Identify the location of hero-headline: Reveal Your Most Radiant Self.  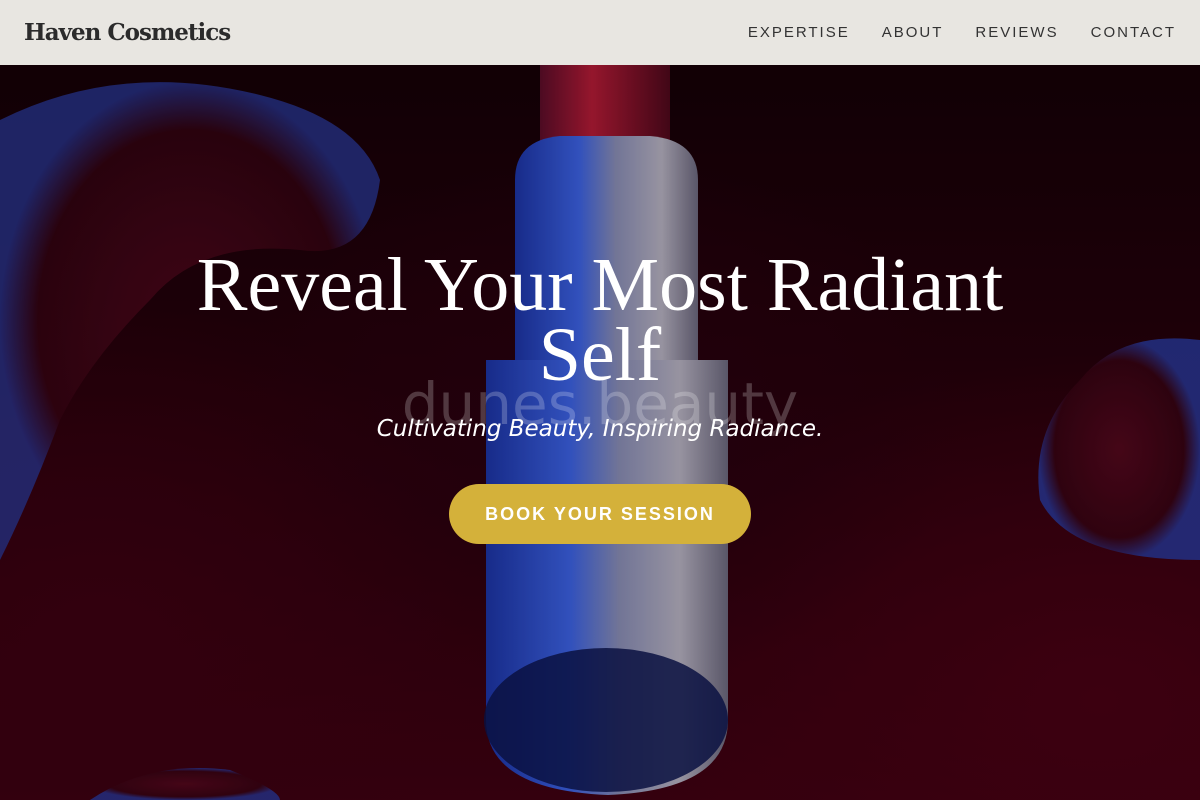
(600, 320).